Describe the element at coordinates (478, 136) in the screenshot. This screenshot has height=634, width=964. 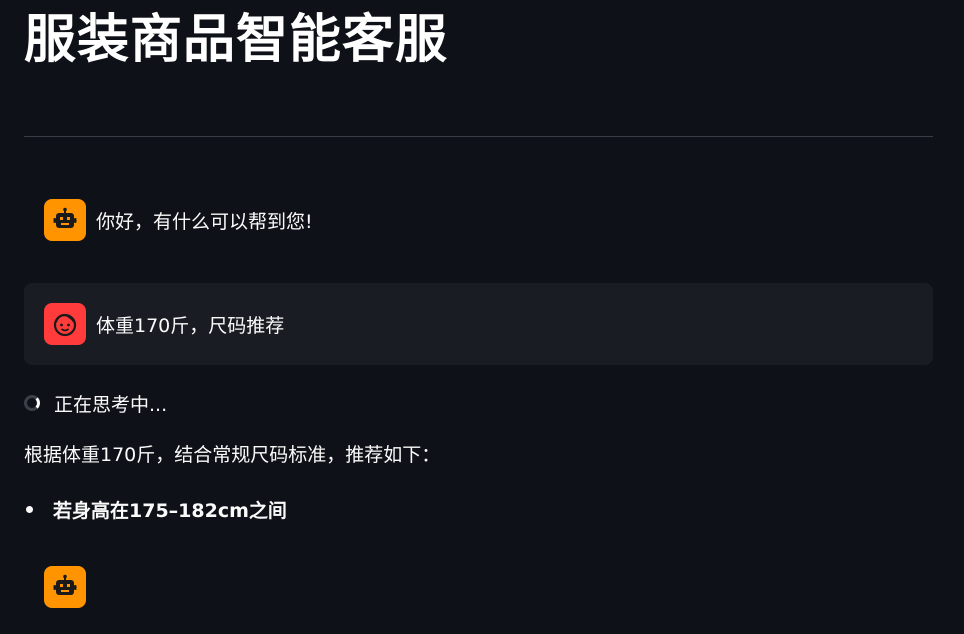
I see `divider` at that location.